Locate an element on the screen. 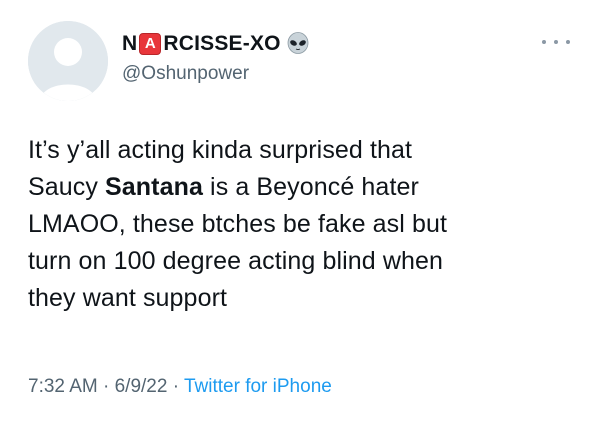 Image resolution: width=595 pixels, height=423 pixels. tweet-text-segment: is a Beyoncé hater is located at coordinates (311, 187).